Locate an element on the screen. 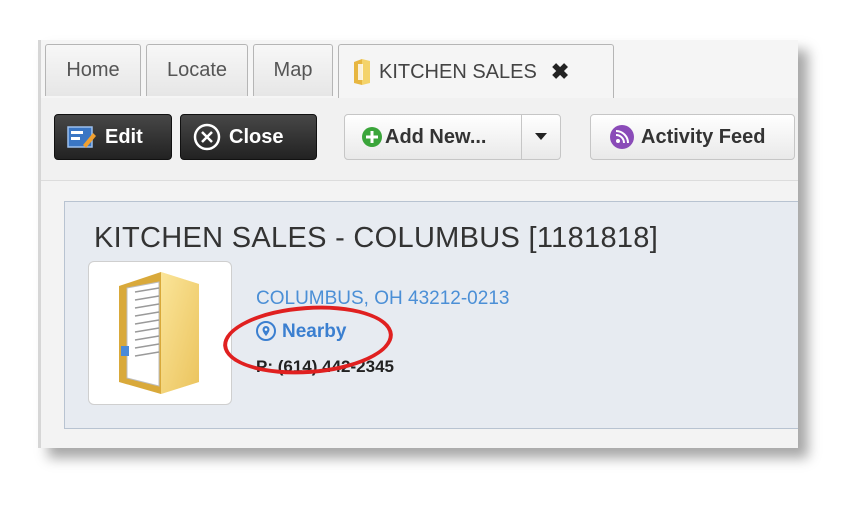 This screenshot has width=860, height=519. close-label: Close is located at coordinates (256, 136).